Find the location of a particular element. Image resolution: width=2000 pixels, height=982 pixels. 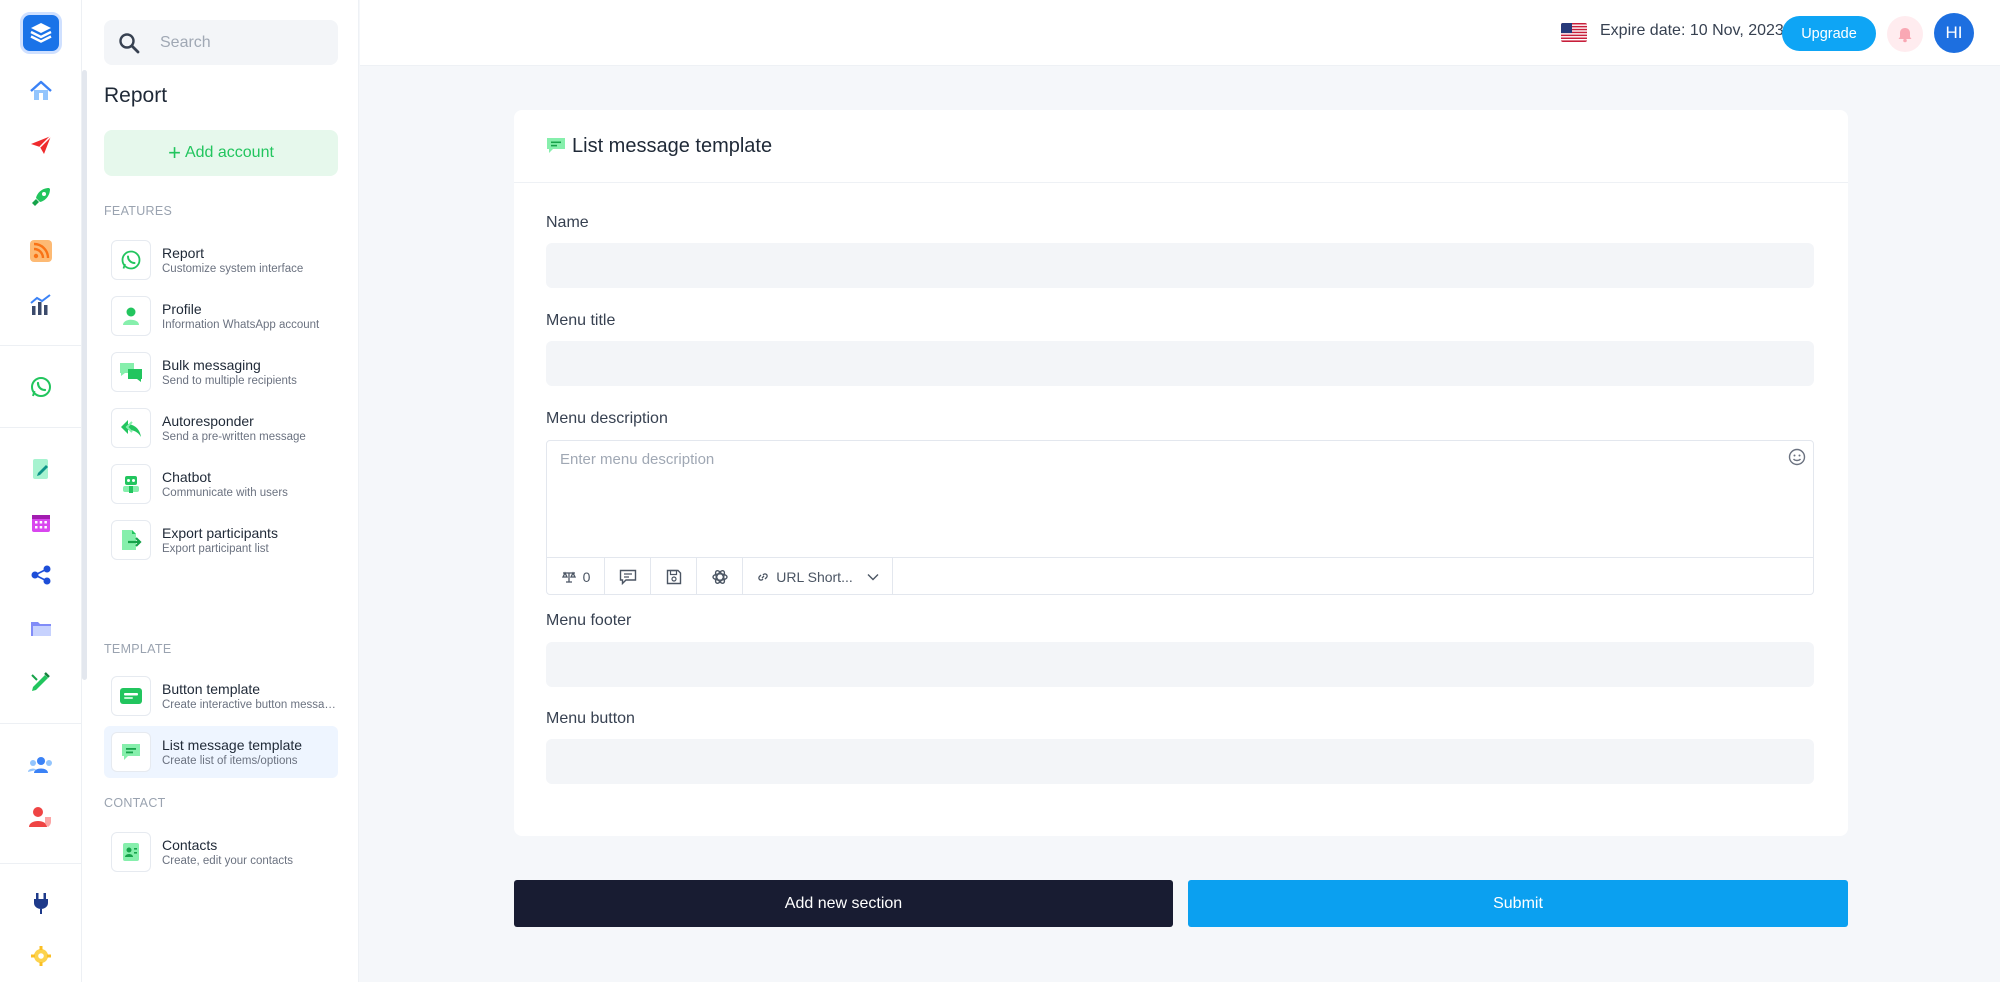

rocket-icon is located at coordinates (41, 197).